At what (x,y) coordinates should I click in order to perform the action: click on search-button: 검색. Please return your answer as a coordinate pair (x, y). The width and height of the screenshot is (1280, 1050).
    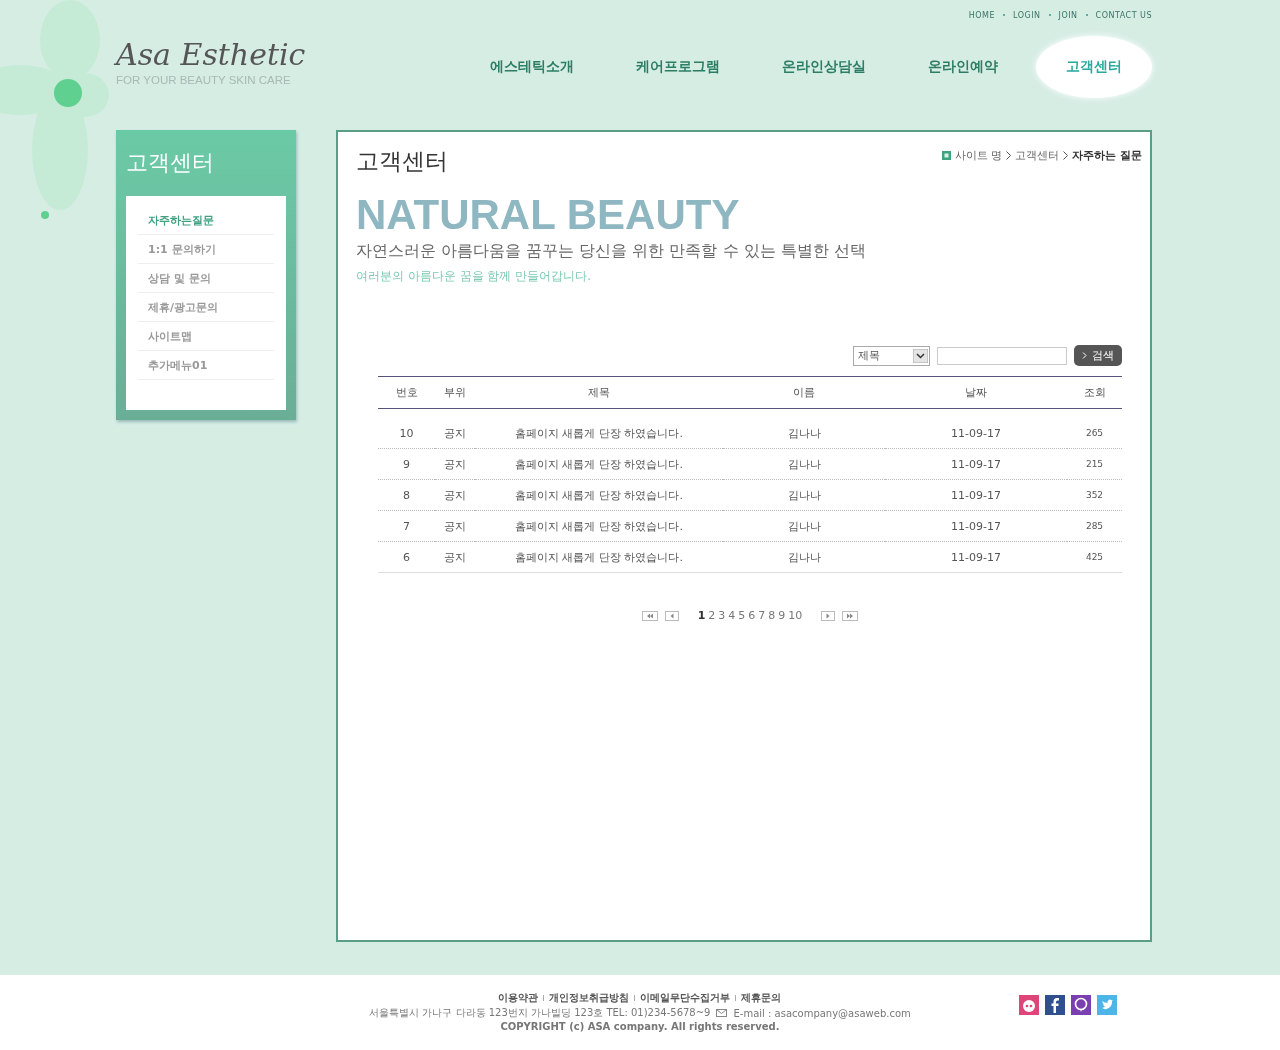
    Looking at the image, I should click on (1098, 355).